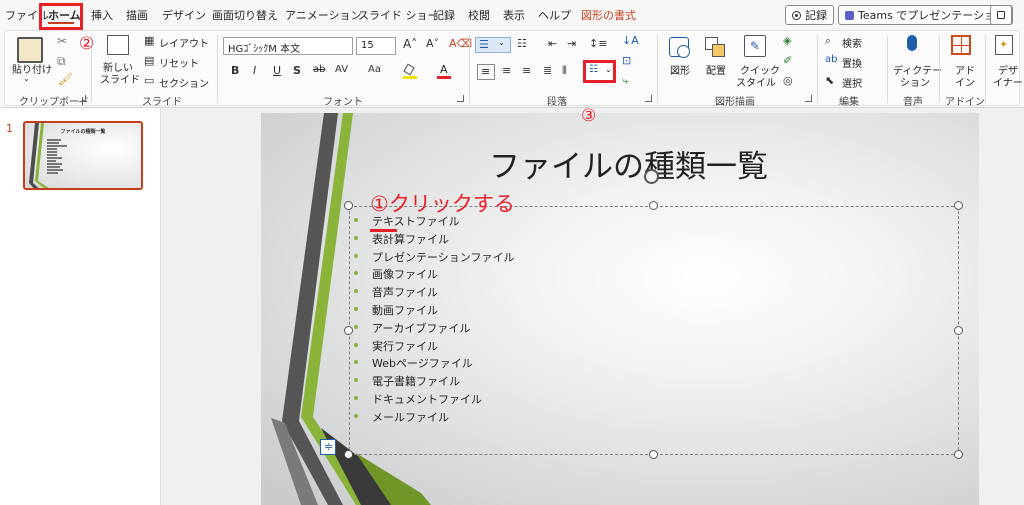  What do you see at coordinates (26, 79) in the screenshot?
I see `paste-dropdown-icon: ⌄` at bounding box center [26, 79].